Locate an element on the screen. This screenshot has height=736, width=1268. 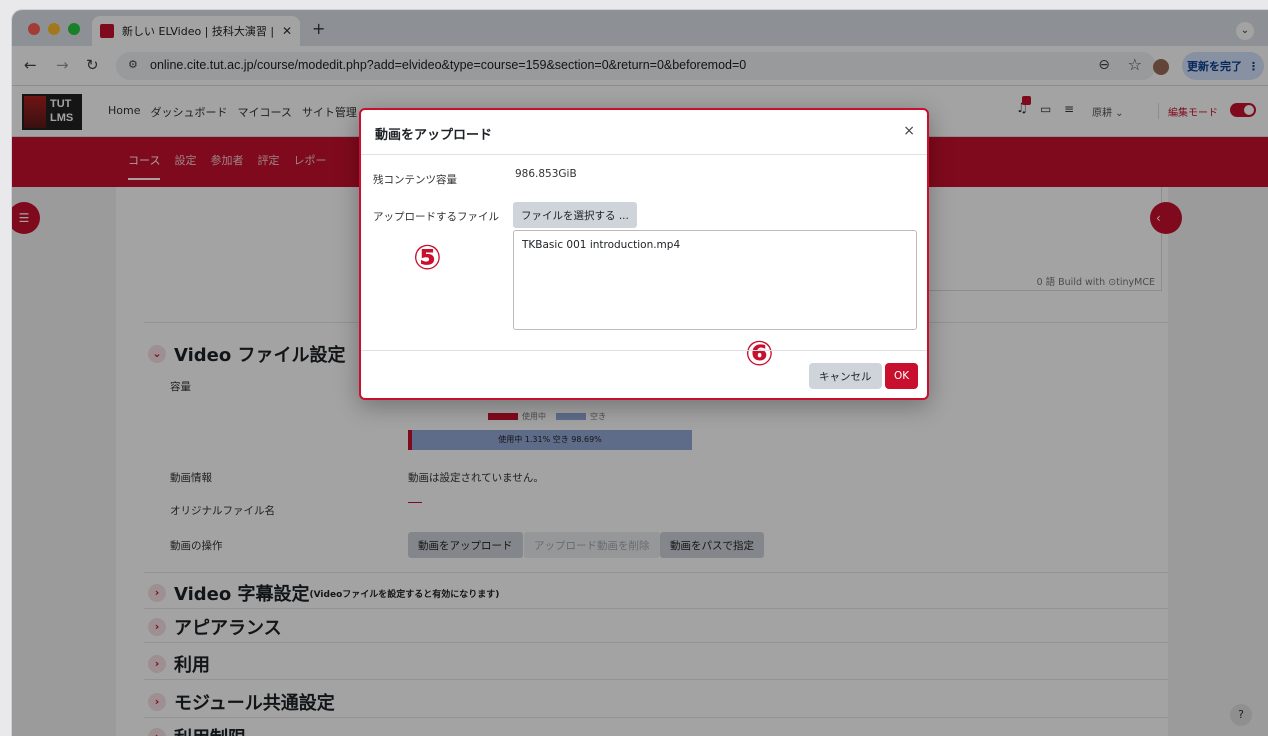
selected-file-name: TKBasic 001 introduction.mp4 is located at coordinates (601, 245).